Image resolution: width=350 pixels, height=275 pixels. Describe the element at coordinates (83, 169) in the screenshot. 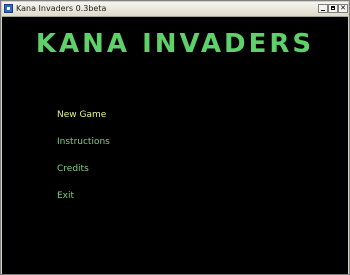

I see `menu-item-credits: Credits` at that location.